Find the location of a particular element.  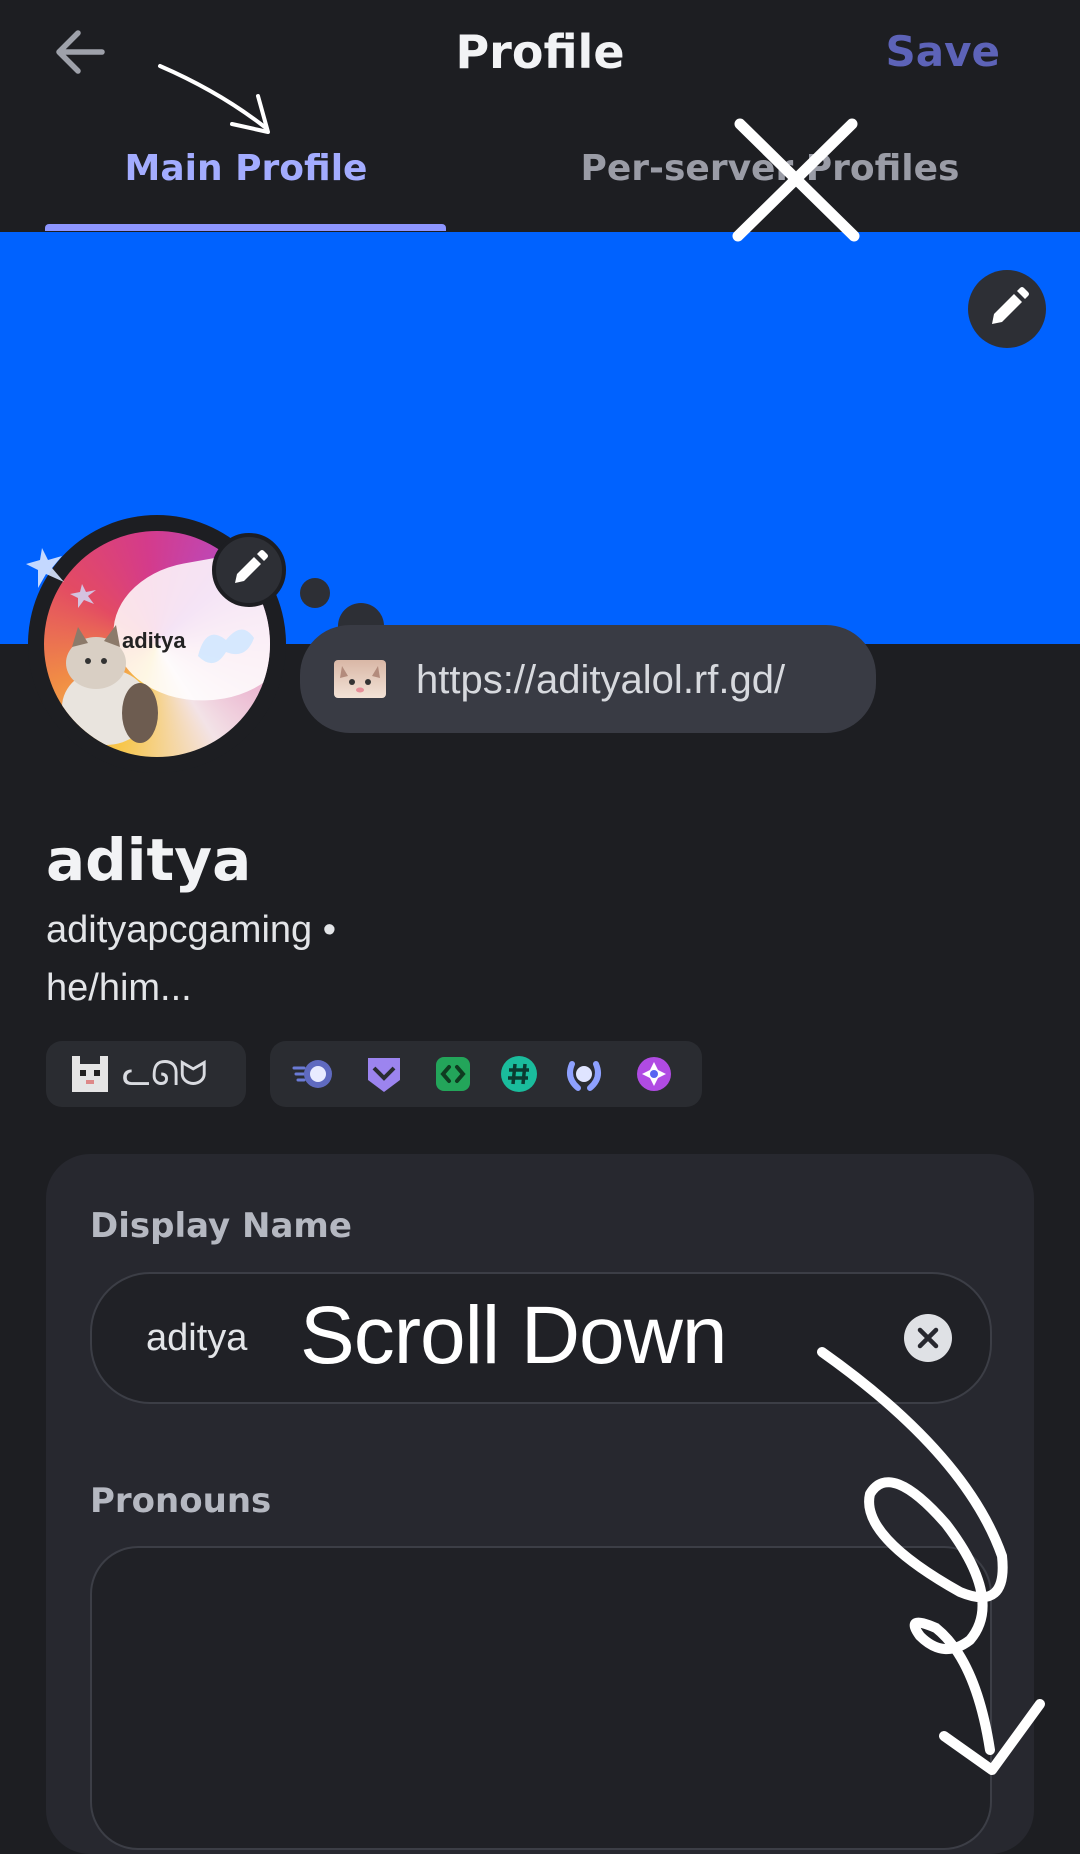

custom-status-text: https://adityalol.rf.gd/ is located at coordinates (601, 680).